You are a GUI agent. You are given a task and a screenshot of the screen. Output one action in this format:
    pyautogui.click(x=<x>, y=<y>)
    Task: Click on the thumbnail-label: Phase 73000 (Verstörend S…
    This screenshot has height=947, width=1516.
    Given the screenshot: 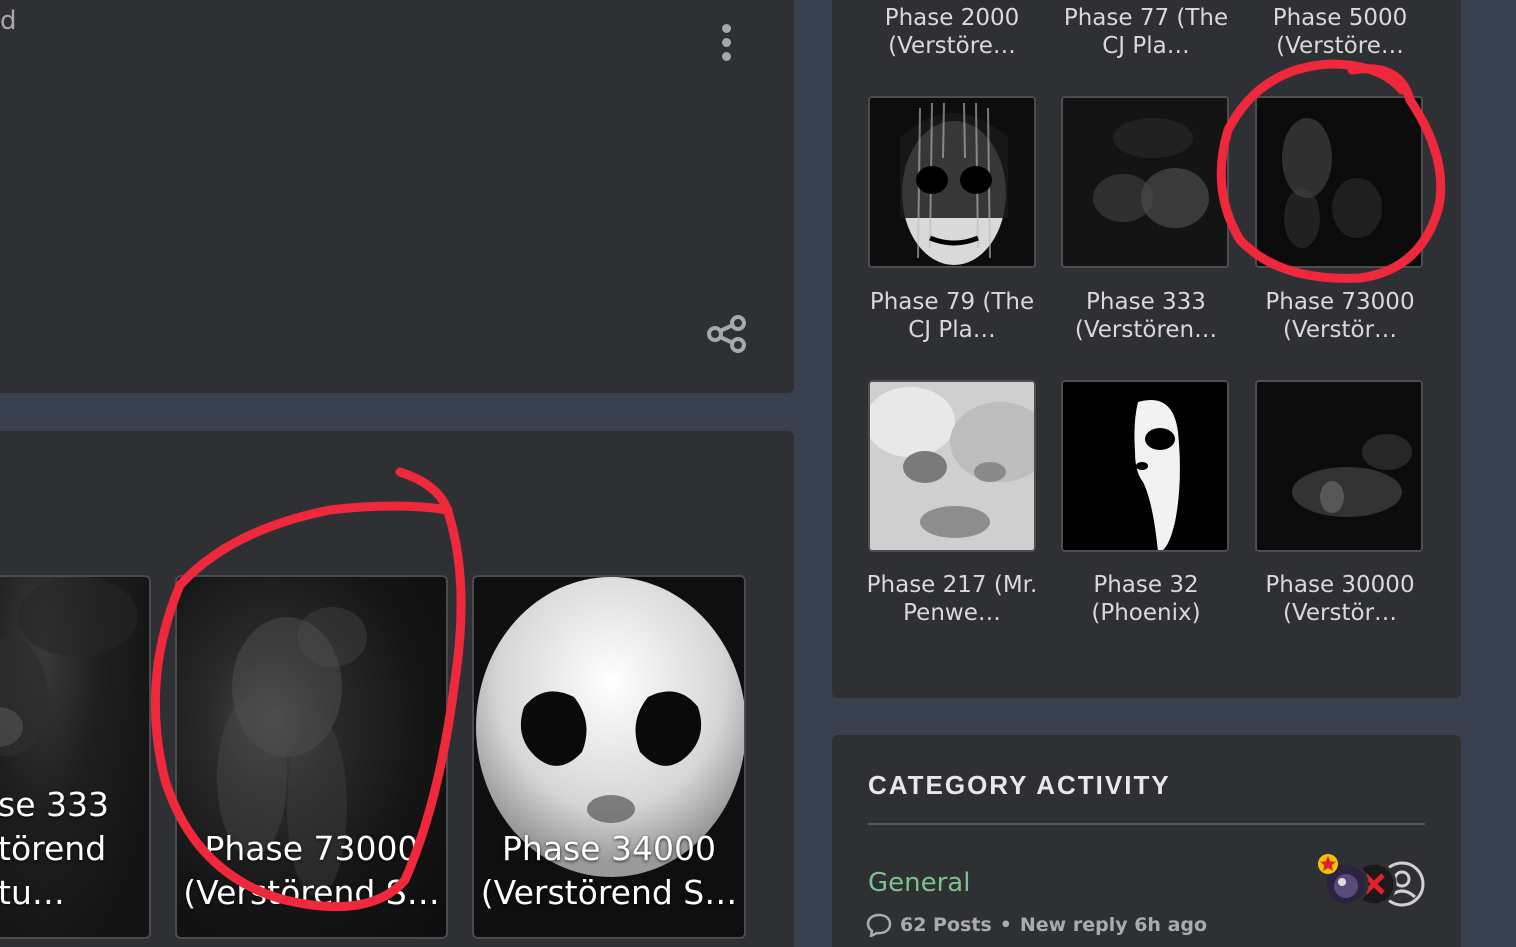 What is the action you would take?
    pyautogui.click(x=311, y=870)
    